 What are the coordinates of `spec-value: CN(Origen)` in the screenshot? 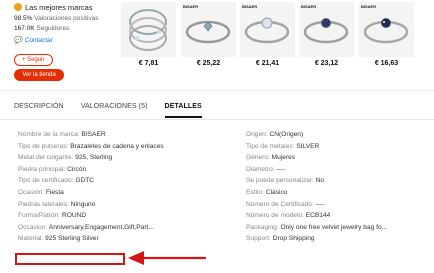 It's located at (286, 134).